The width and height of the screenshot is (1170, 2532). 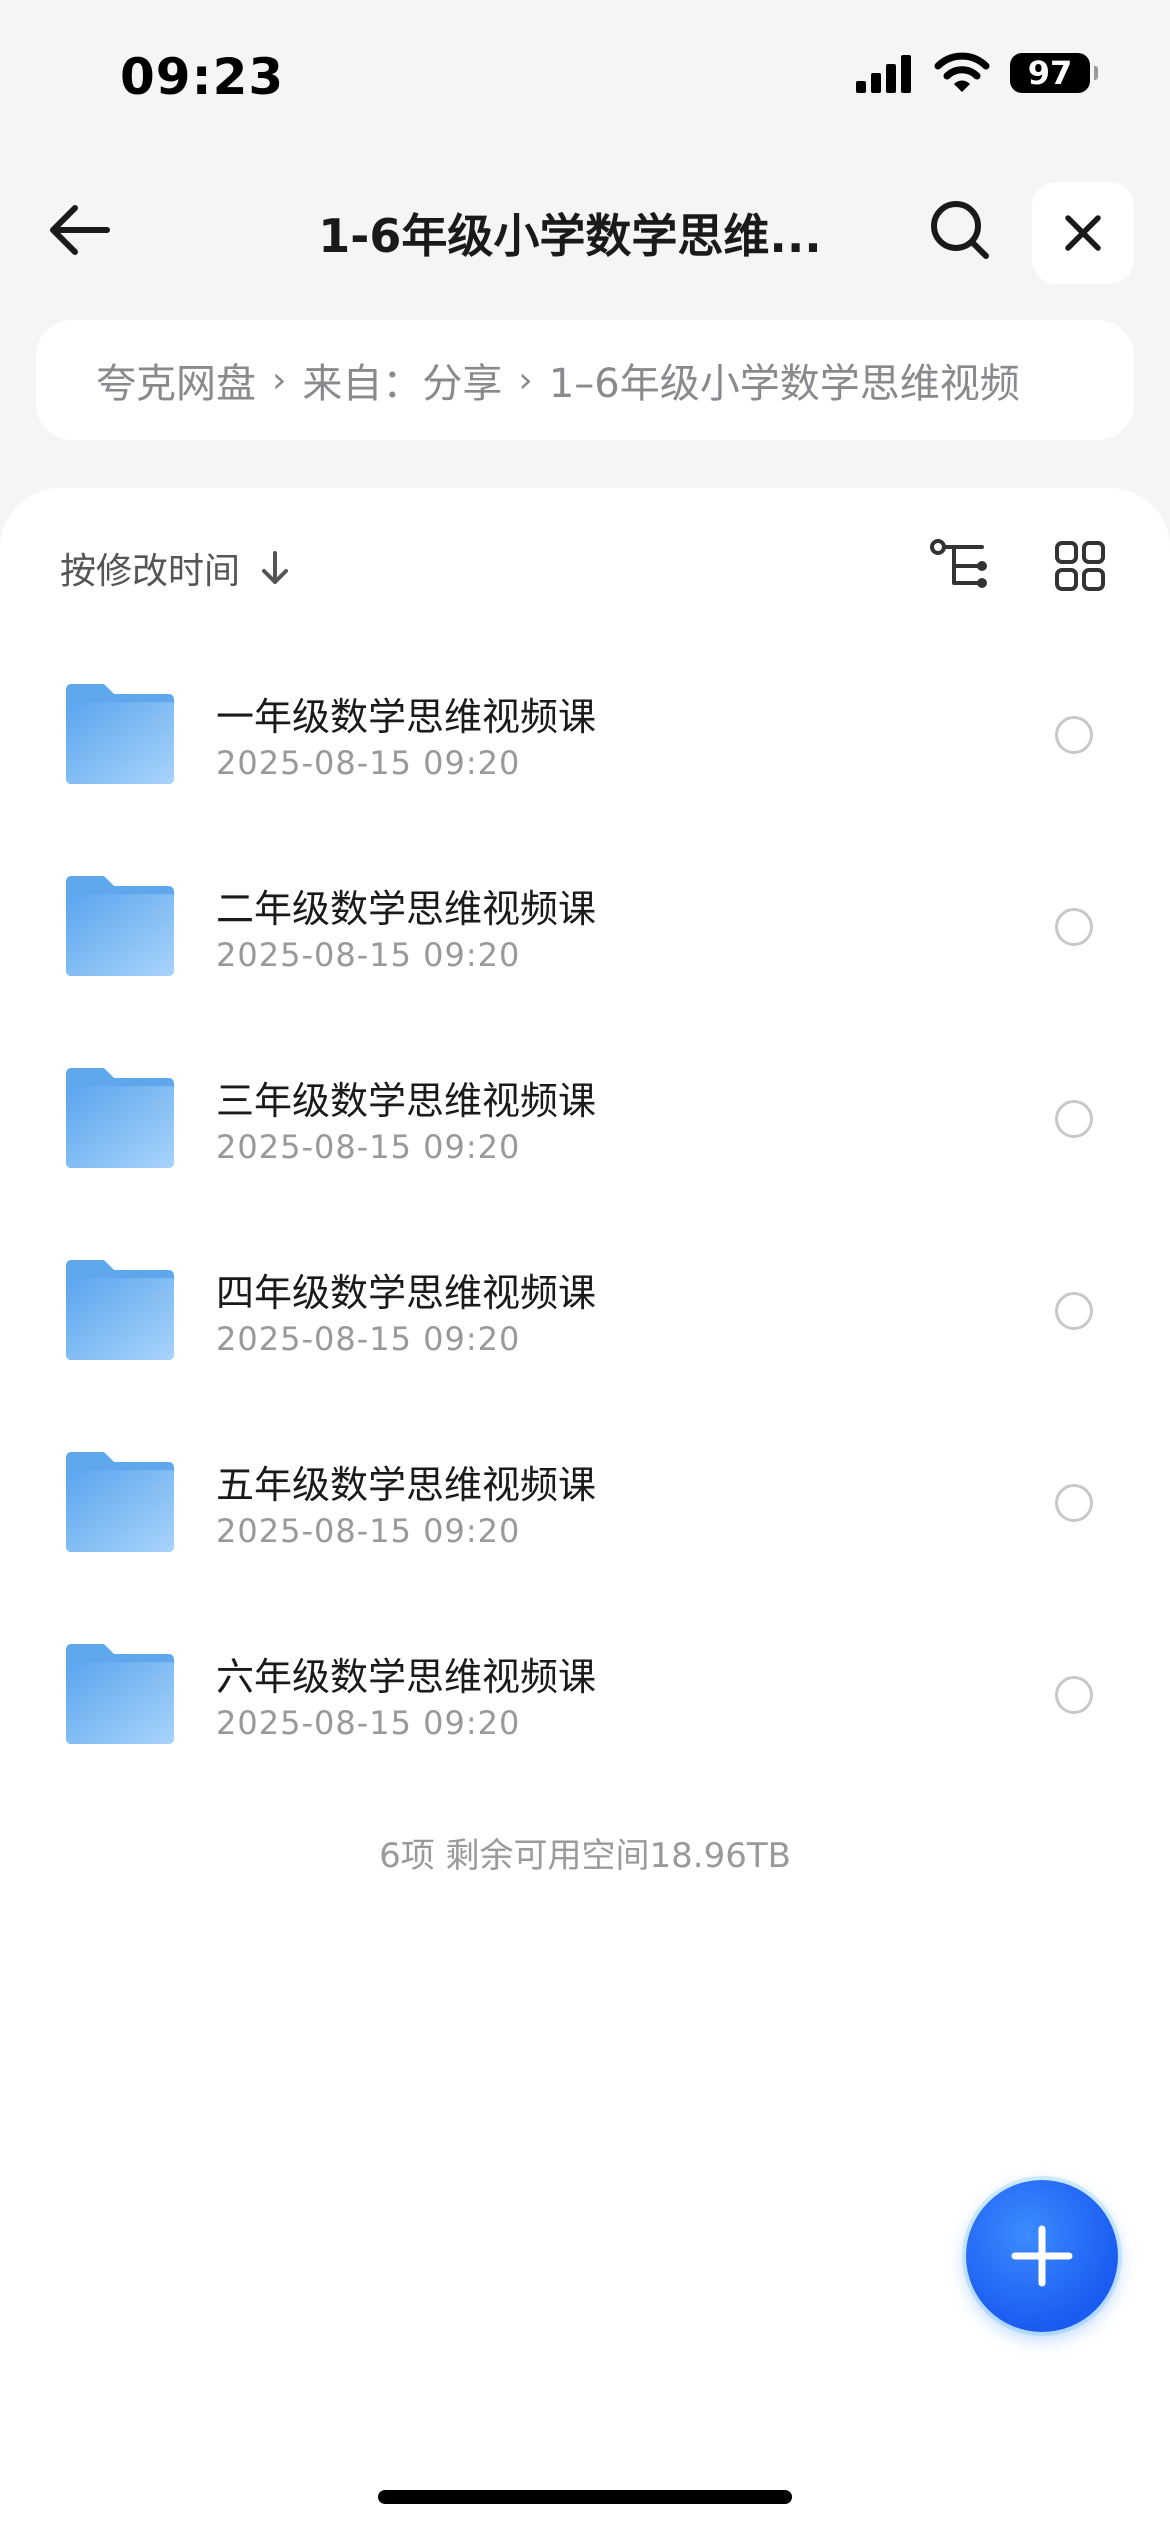 What do you see at coordinates (406, 1293) in the screenshot?
I see `file-name: 四年级数学思维视频课` at bounding box center [406, 1293].